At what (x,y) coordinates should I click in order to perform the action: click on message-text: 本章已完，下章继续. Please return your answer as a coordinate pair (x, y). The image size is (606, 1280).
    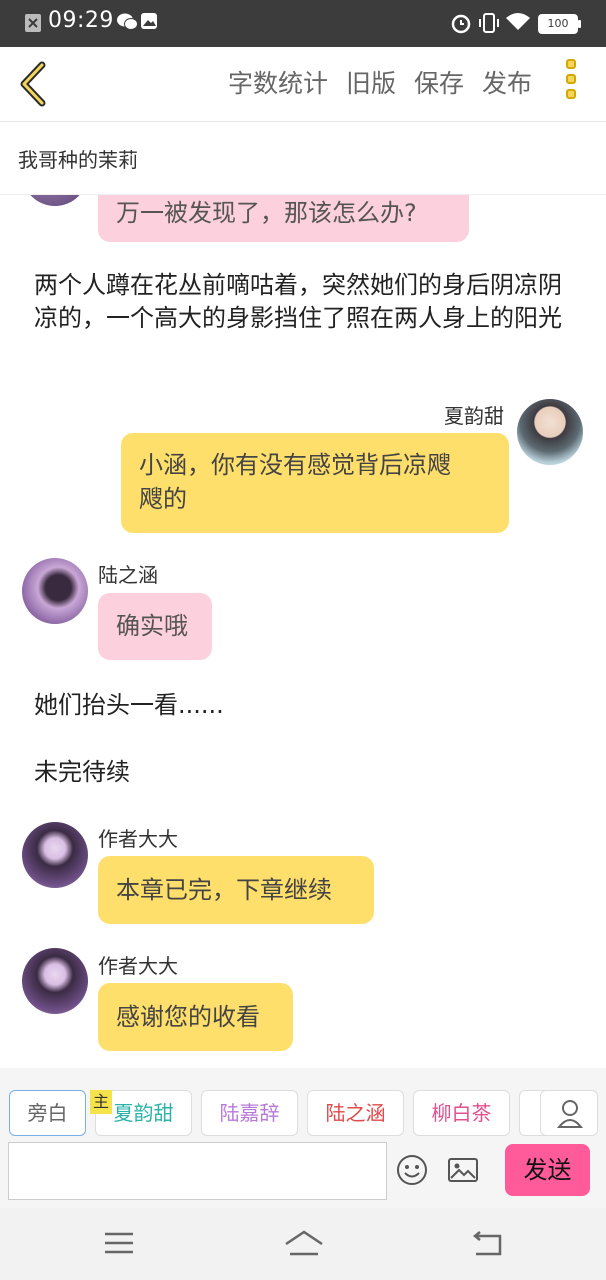
    Looking at the image, I should click on (224, 890).